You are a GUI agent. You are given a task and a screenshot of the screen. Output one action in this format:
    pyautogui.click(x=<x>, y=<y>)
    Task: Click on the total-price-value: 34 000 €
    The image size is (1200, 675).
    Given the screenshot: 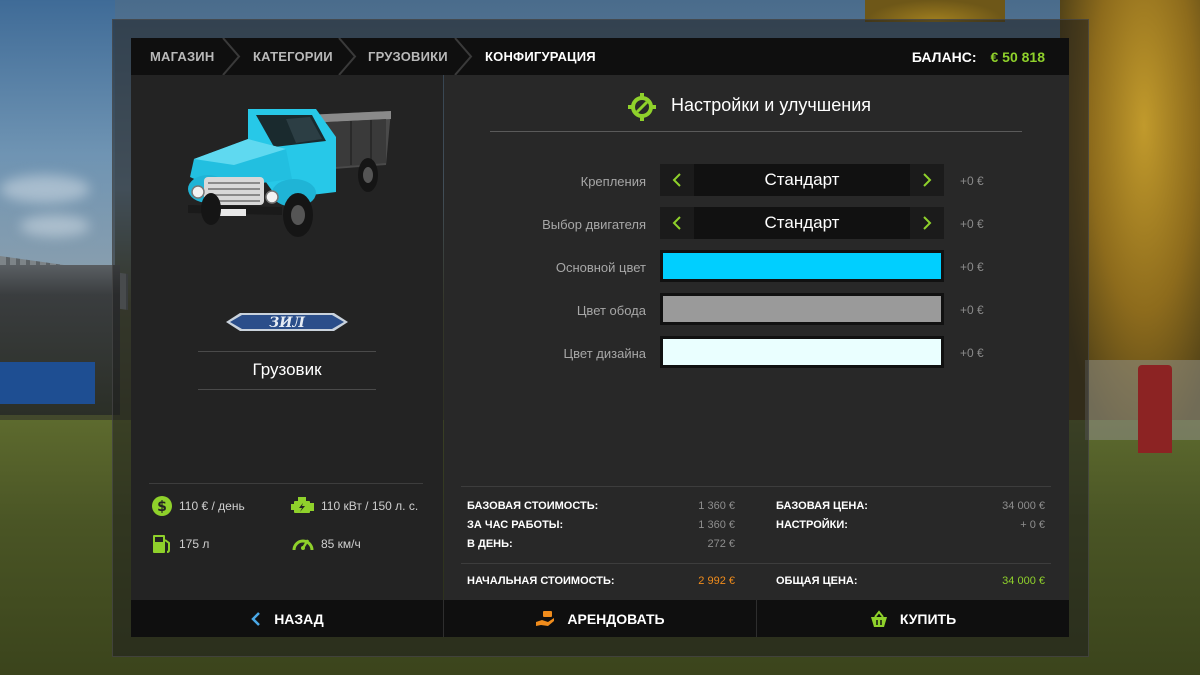 What is the action you would take?
    pyautogui.click(x=1023, y=581)
    